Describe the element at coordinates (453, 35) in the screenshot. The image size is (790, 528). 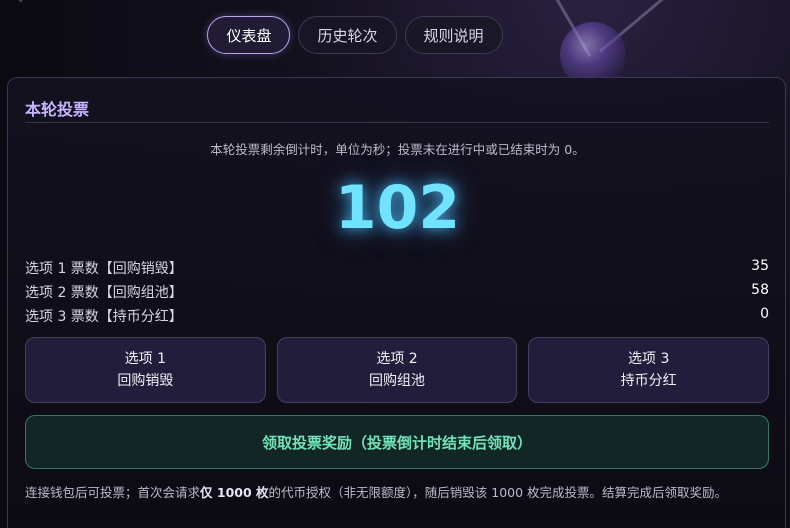
I see `tab-rules: 规则说明` at that location.